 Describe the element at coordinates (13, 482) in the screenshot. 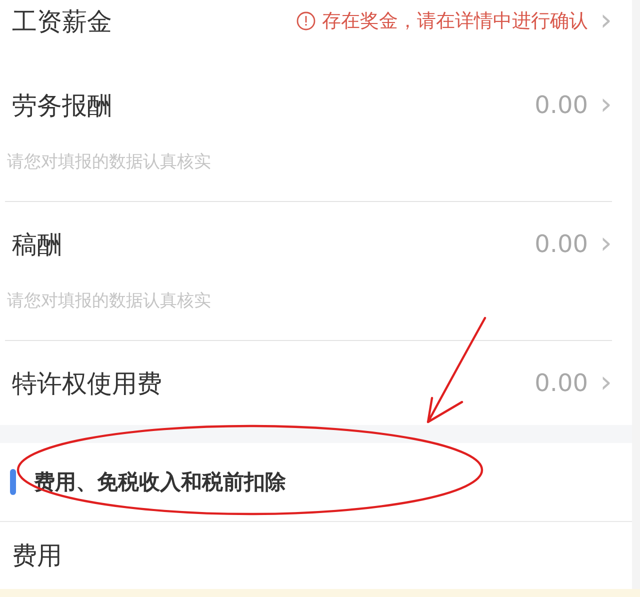

I see `accent-bar` at that location.